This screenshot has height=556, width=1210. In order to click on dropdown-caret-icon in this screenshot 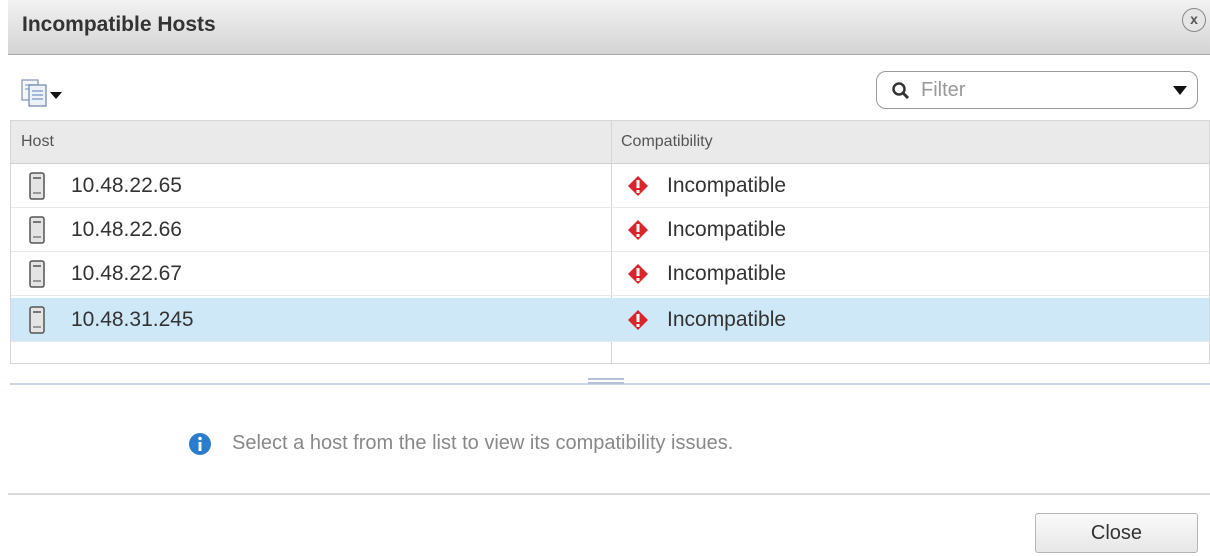, I will do `click(56, 95)`.